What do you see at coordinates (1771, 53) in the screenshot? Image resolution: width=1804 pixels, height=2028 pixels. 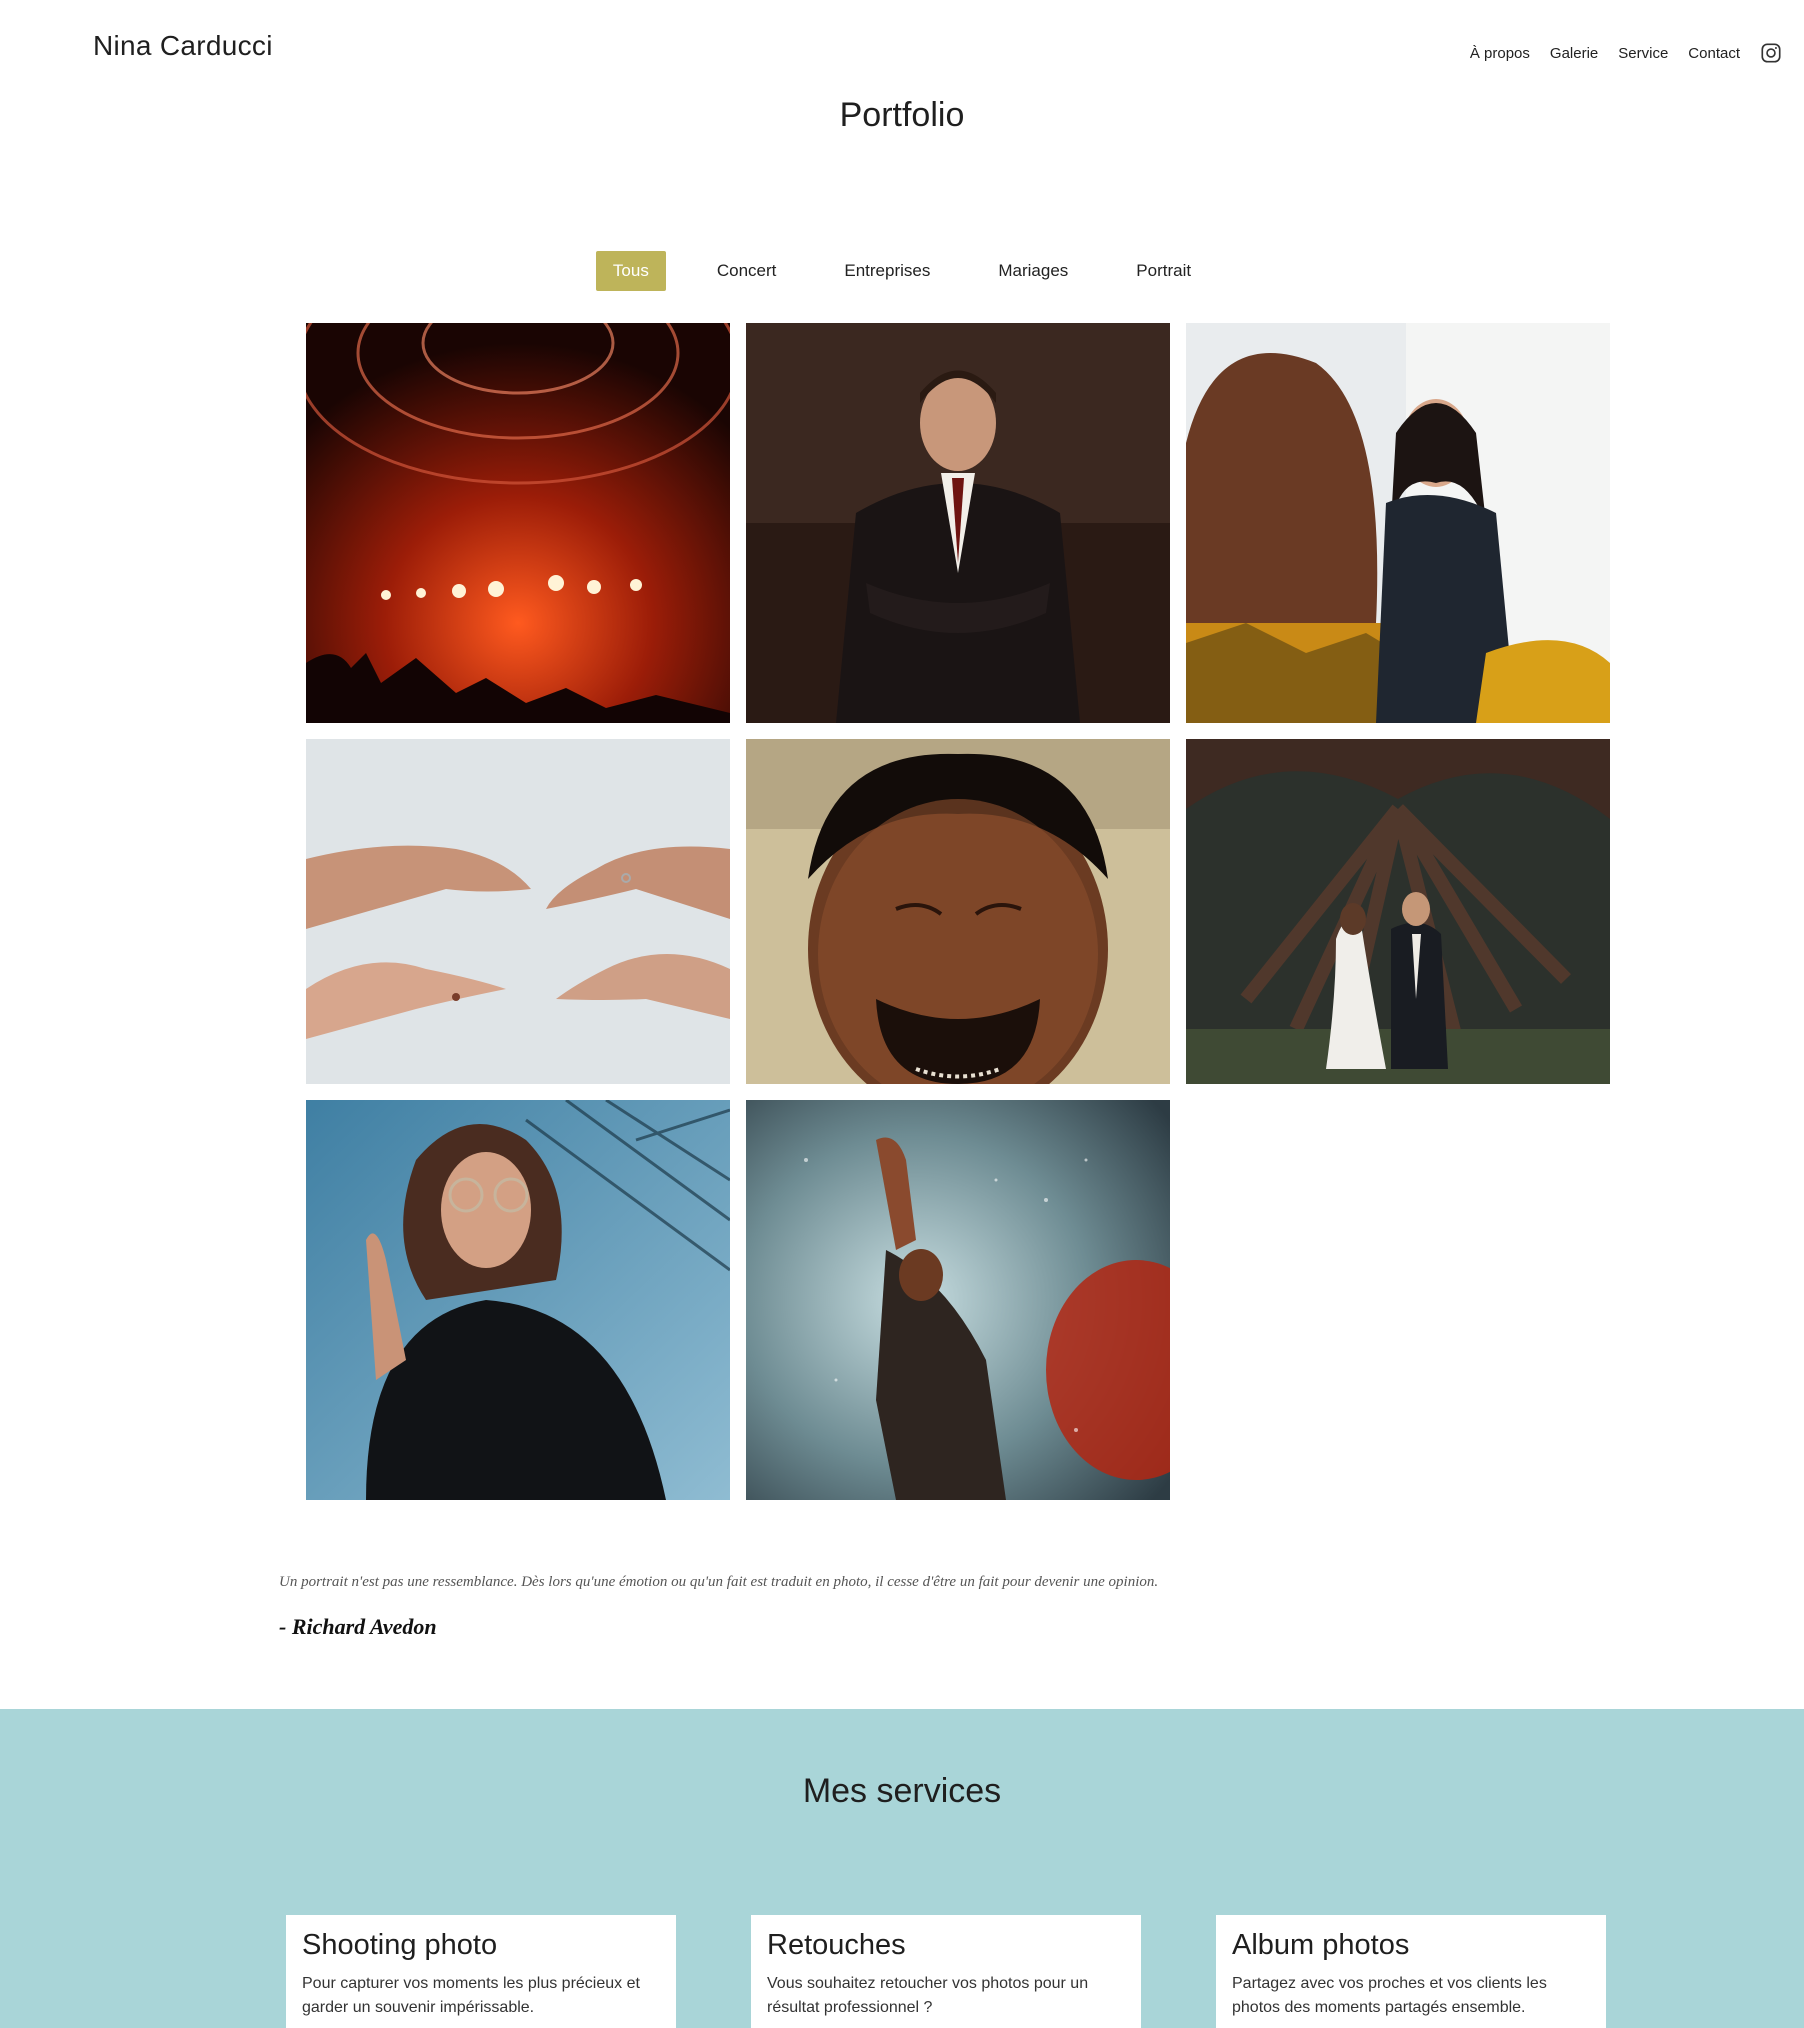 I see `instagram-icon` at bounding box center [1771, 53].